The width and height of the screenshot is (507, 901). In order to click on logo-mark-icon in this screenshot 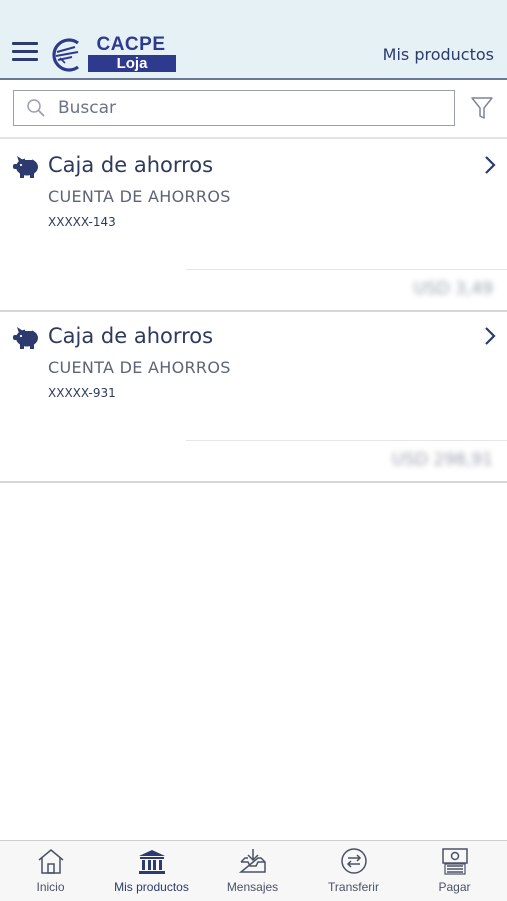, I will do `click(65, 55)`.